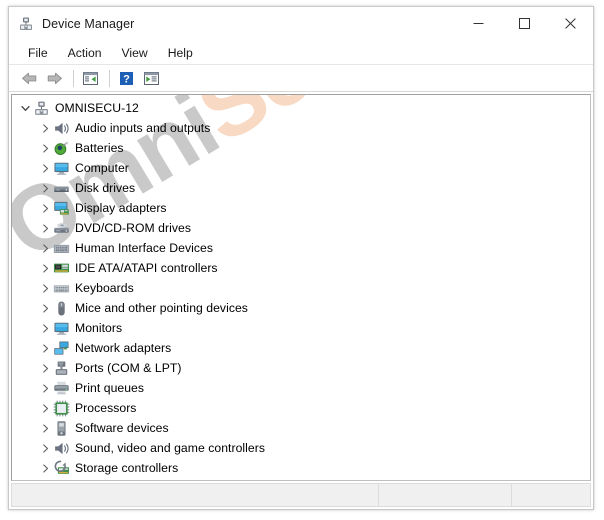  What do you see at coordinates (301, 228) in the screenshot?
I see `tree-item-dvd-cd-rom-drives: DVD/CD-ROM drives` at bounding box center [301, 228].